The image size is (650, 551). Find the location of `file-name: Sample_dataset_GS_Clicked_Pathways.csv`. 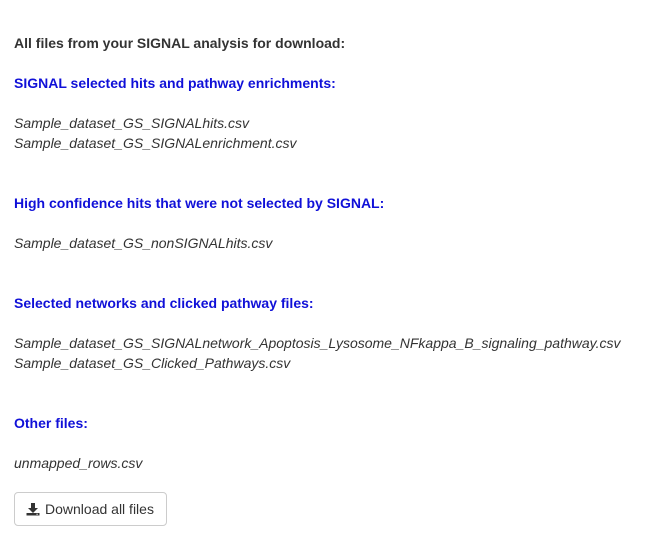

file-name: Sample_dataset_GS_Clicked_Pathways.csv is located at coordinates (152, 363).